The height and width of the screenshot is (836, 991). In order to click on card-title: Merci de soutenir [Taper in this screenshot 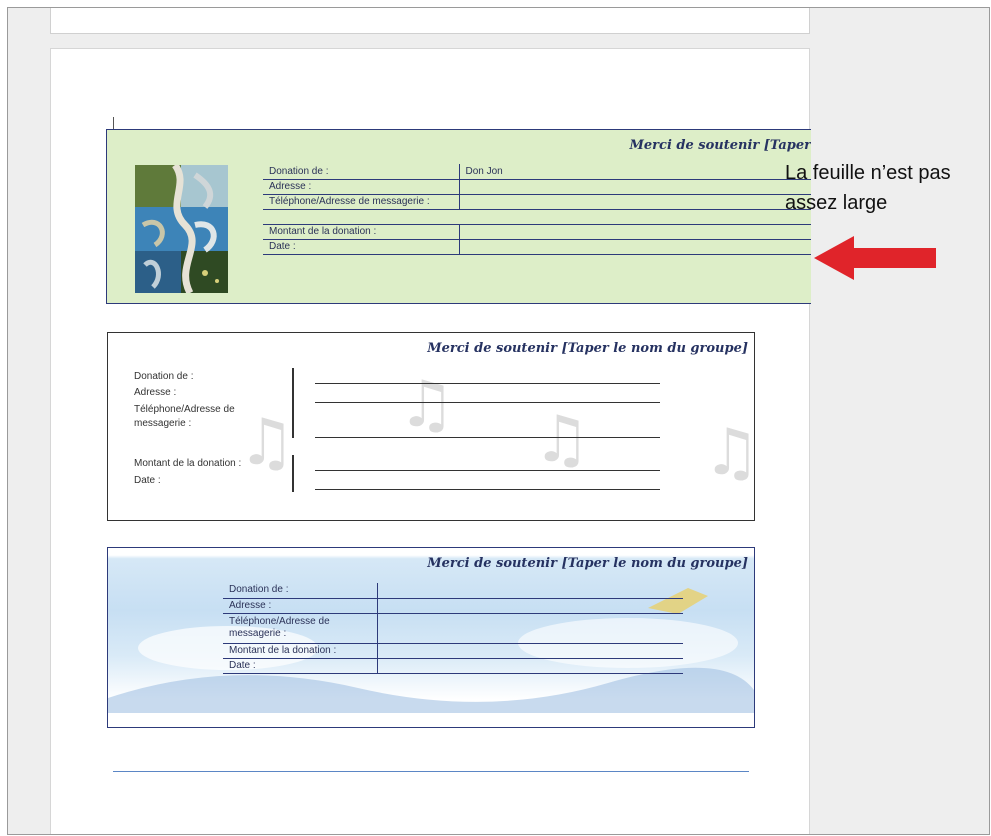, I will do `click(720, 145)`.